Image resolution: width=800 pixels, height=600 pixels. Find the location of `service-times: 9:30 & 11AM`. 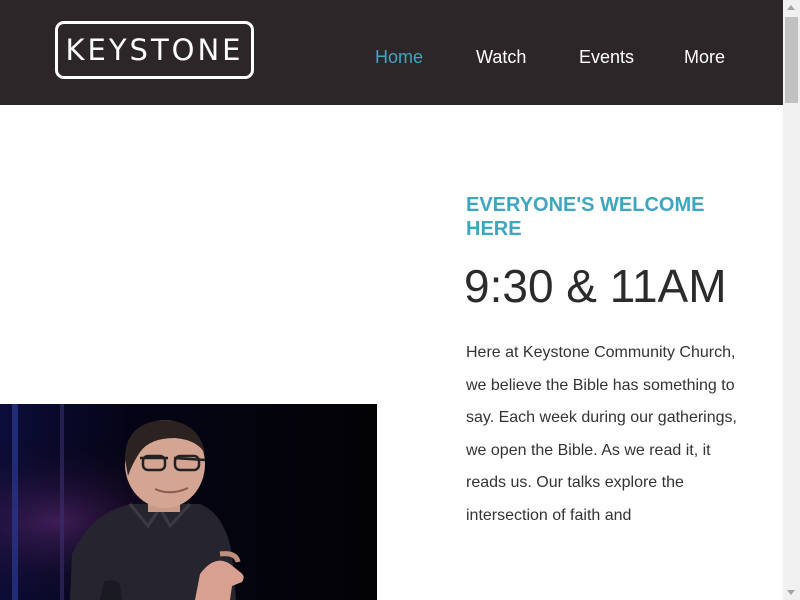

service-times: 9:30 & 11AM is located at coordinates (595, 286).